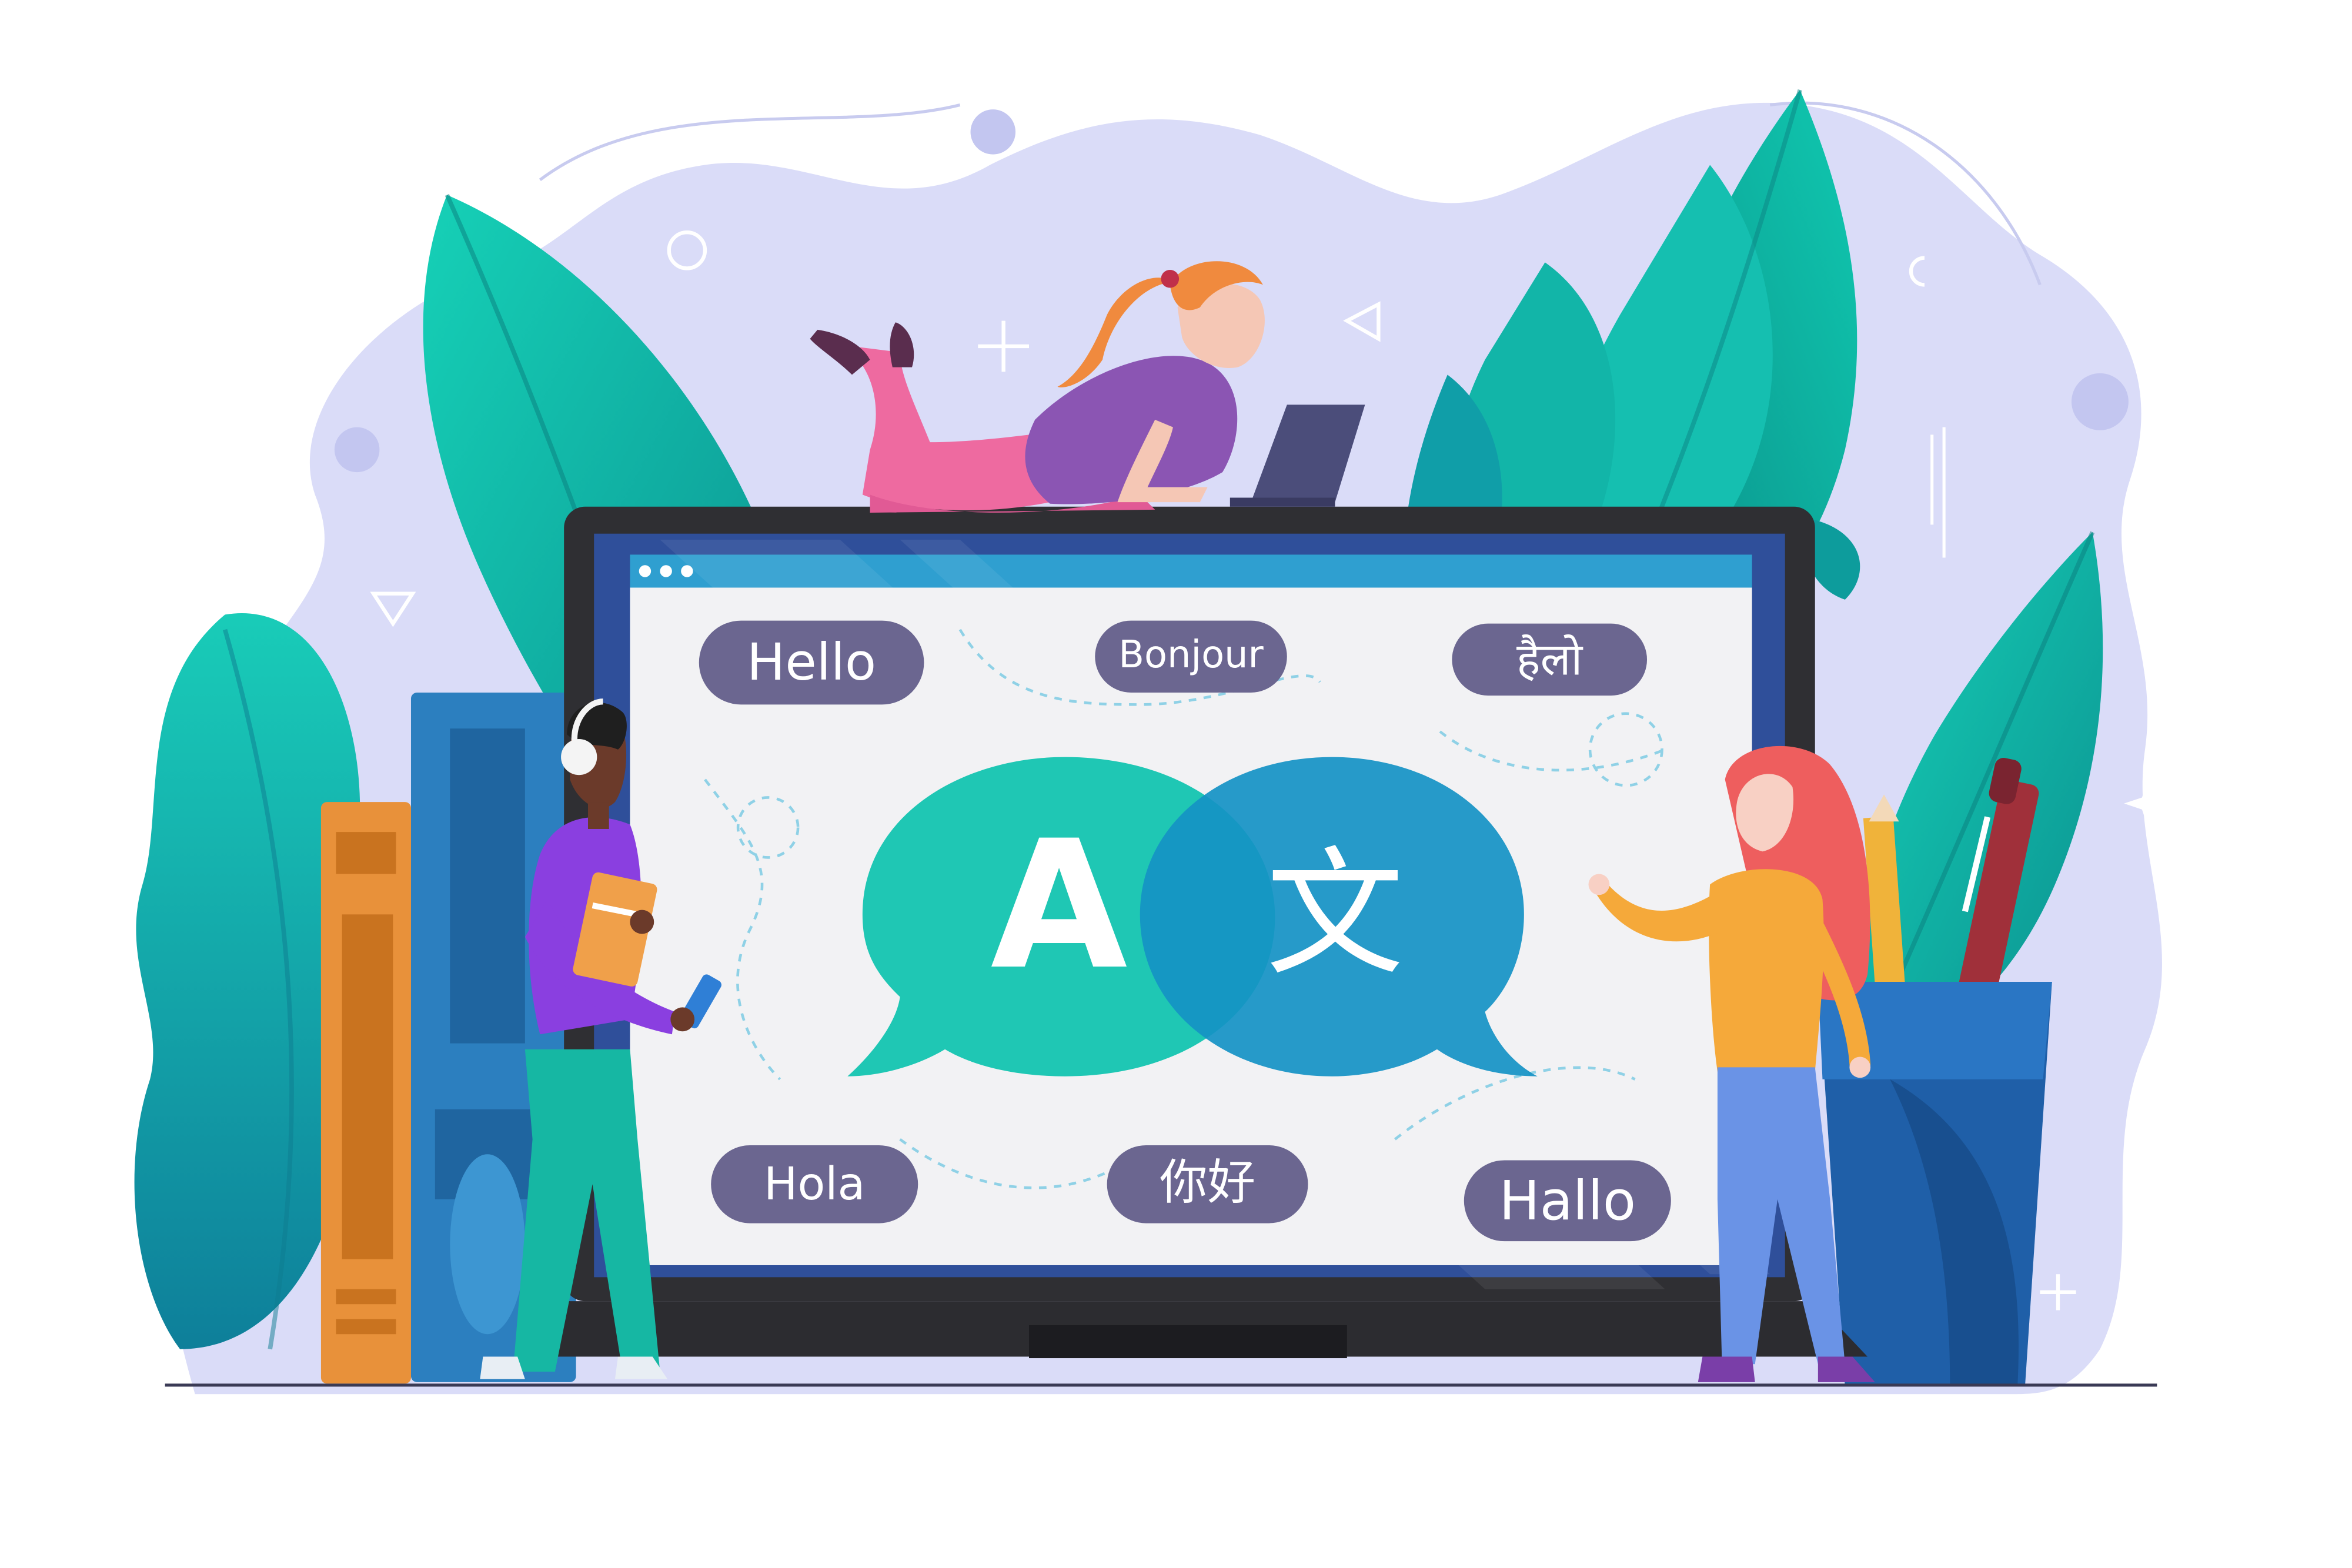 Image resolution: width=2352 pixels, height=1568 pixels. I want to click on greeting-pill: Hello, so click(811, 662).